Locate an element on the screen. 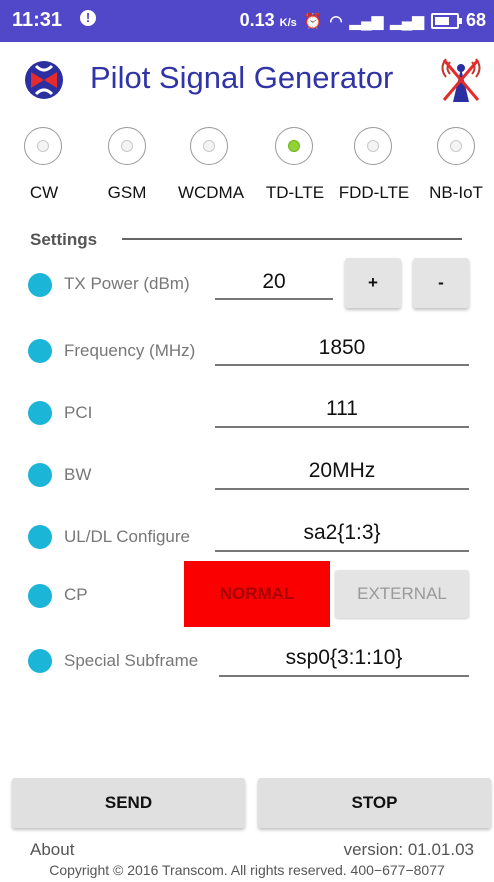  ul-dl-underline is located at coordinates (342, 551).